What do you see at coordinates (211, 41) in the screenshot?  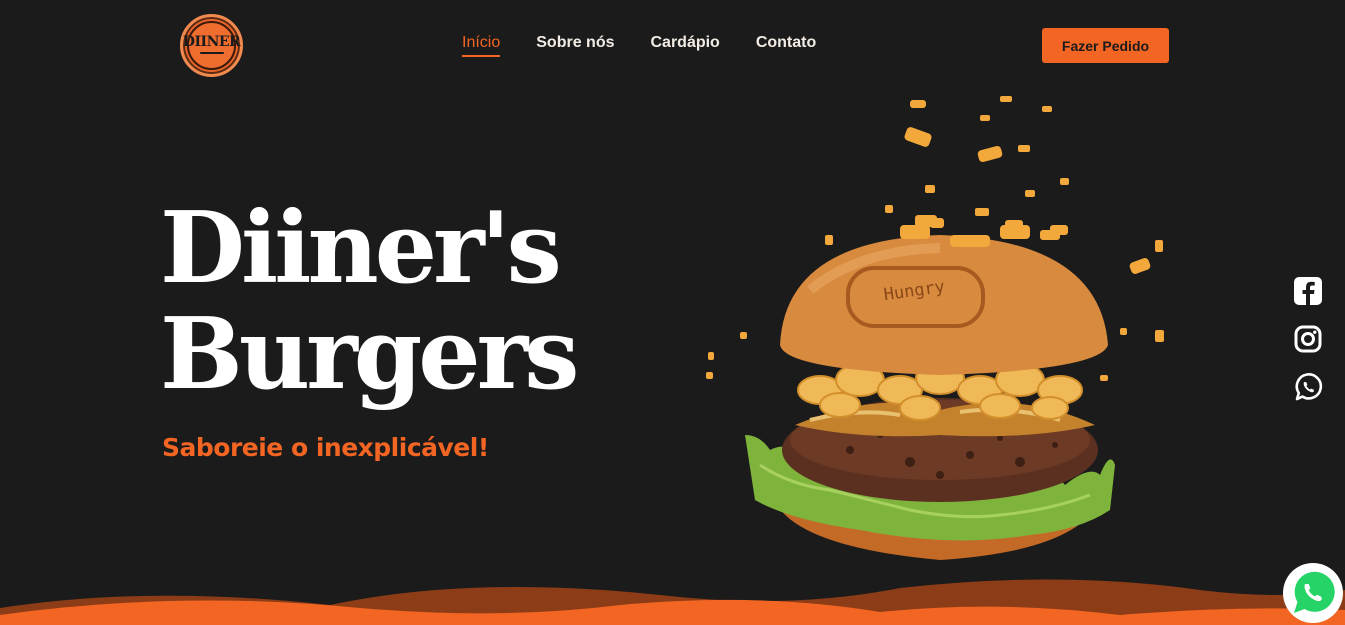 I see `logo-text: DIINER` at bounding box center [211, 41].